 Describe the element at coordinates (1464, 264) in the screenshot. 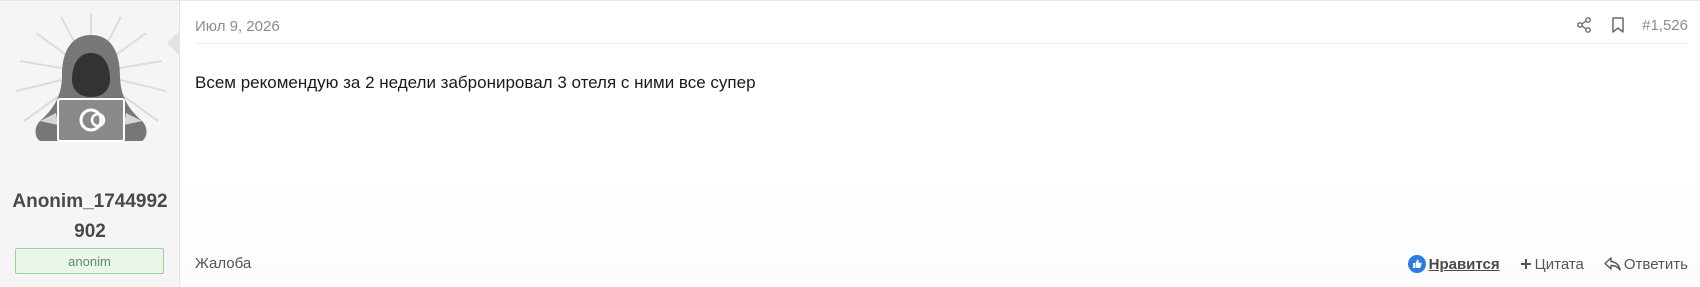

I see `like-label: Нравится` at that location.